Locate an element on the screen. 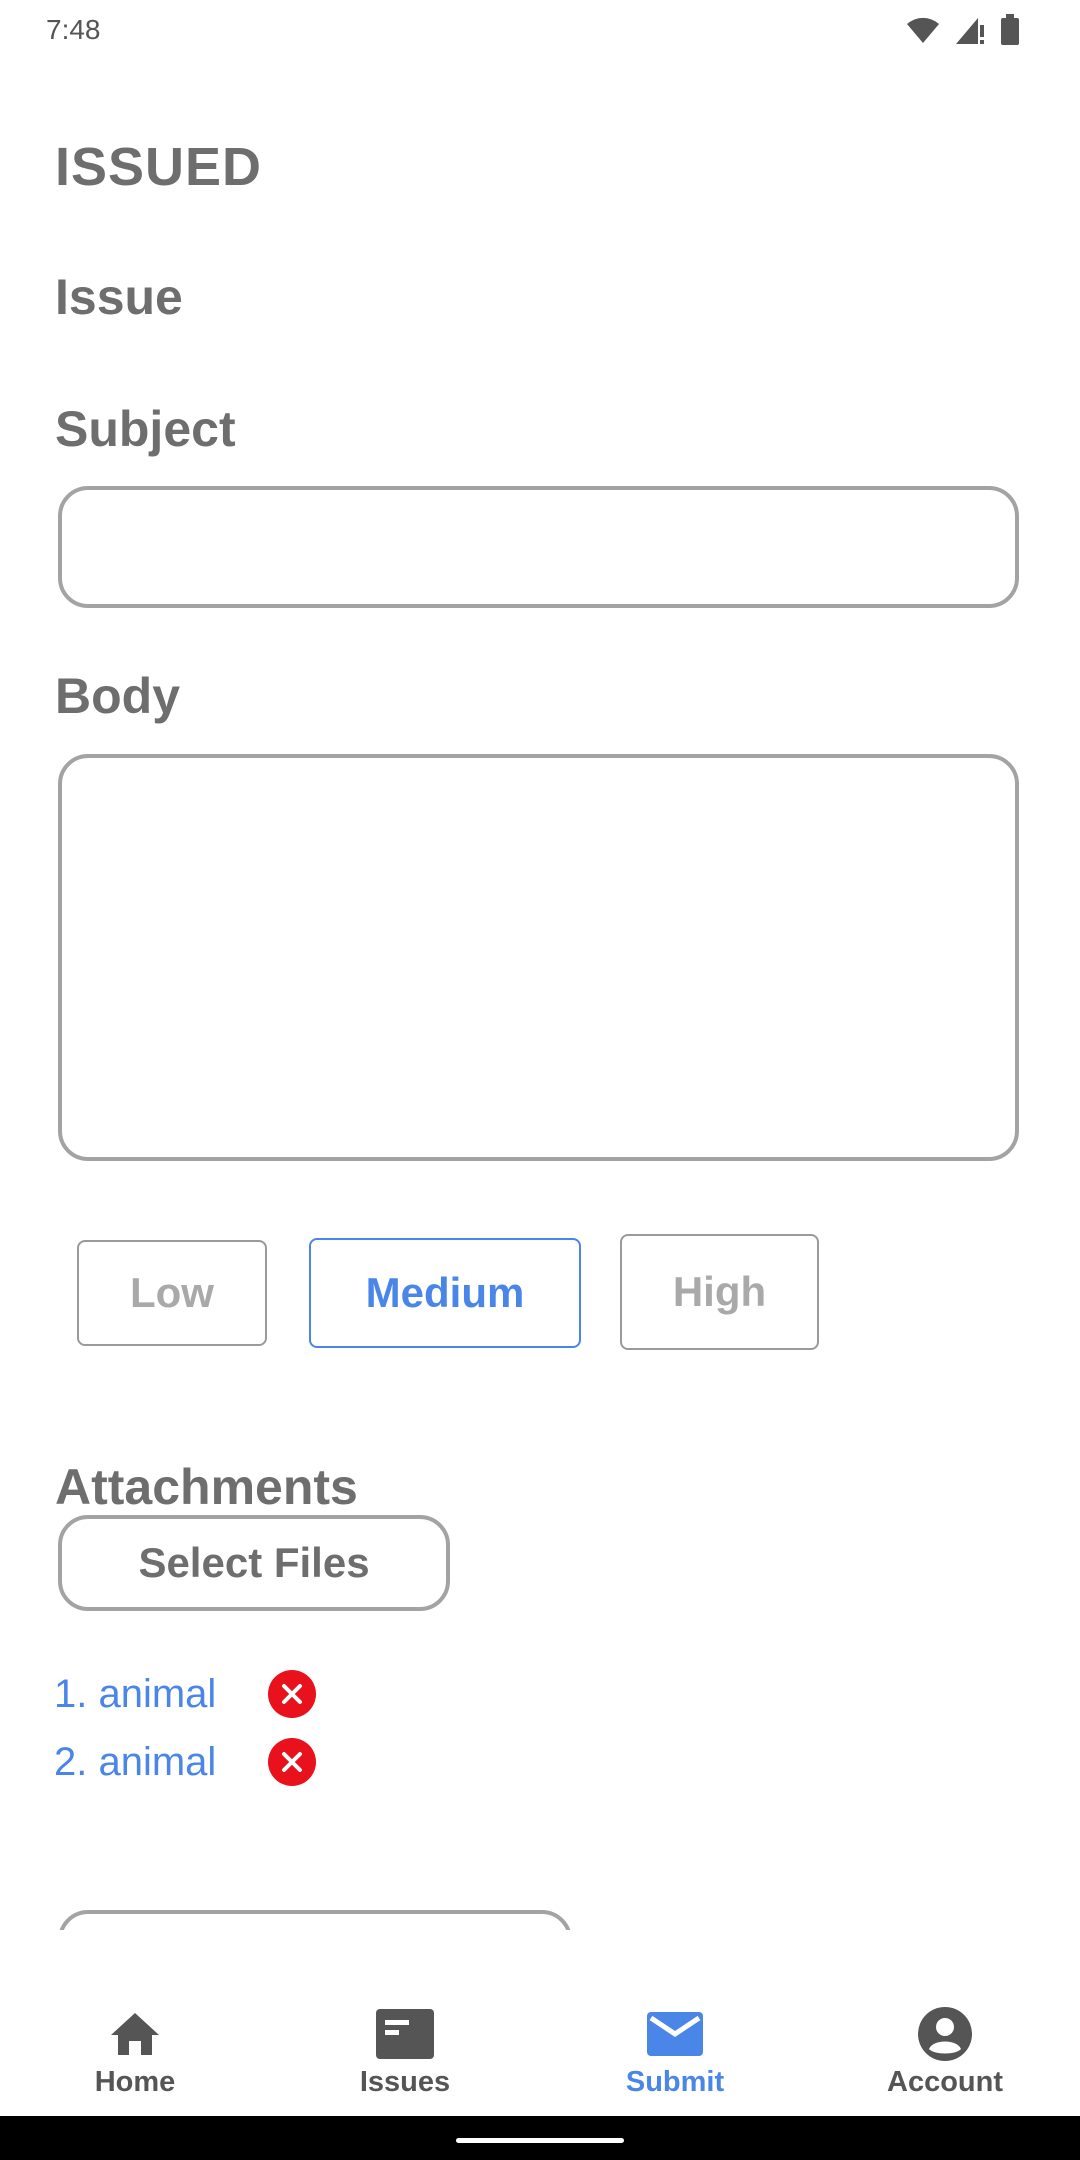 This screenshot has width=1080, height=2160. issue-heading: Issue is located at coordinates (119, 297).